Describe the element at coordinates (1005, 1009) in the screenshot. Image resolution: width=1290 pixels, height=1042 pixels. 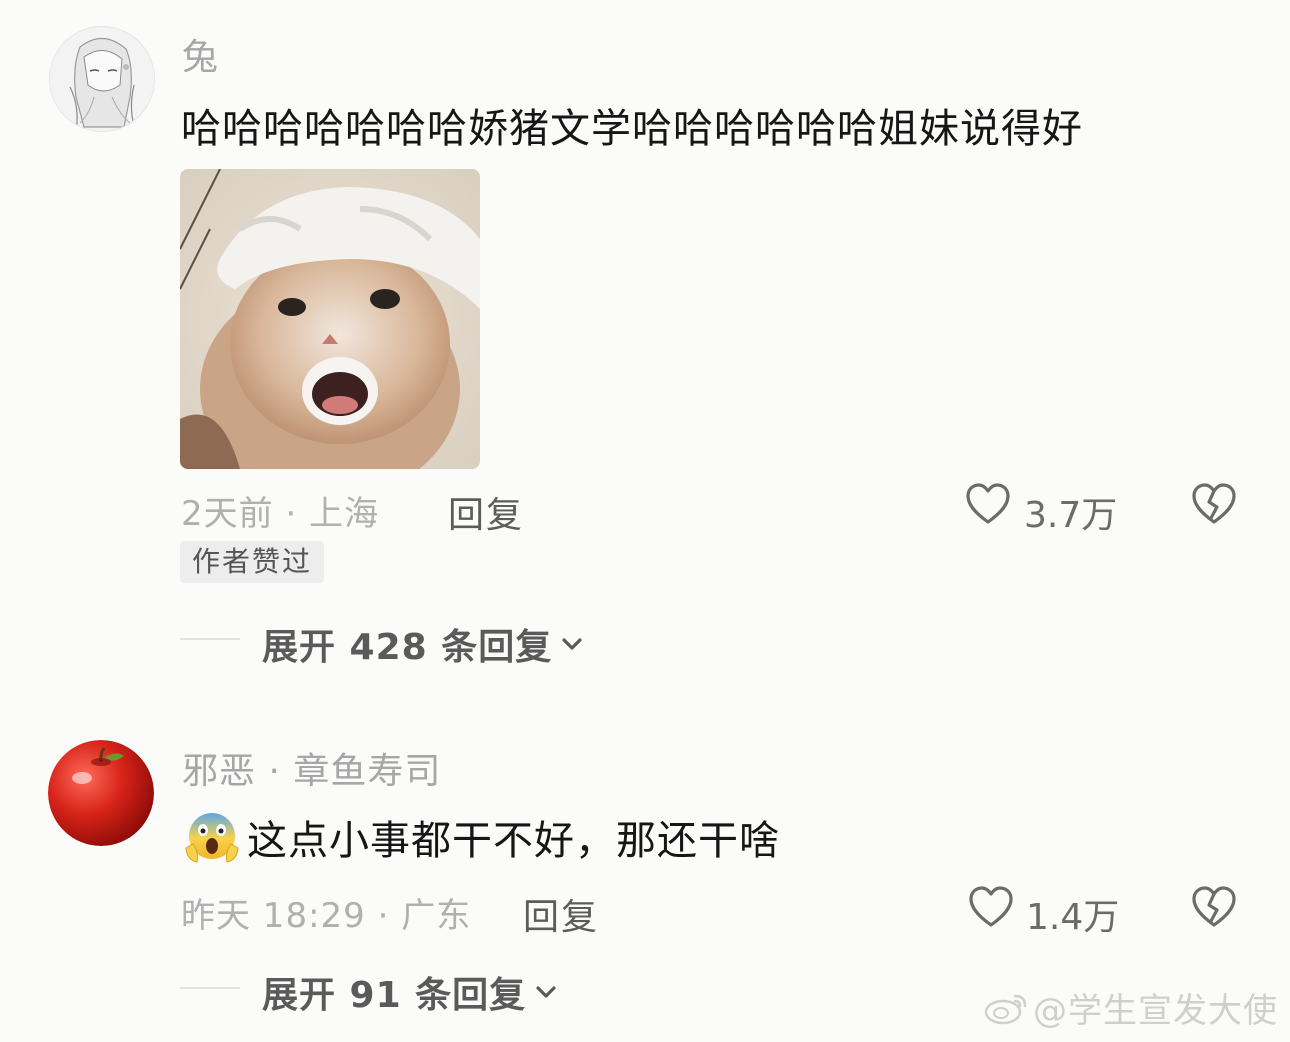
I see `weibo-logo-icon` at that location.